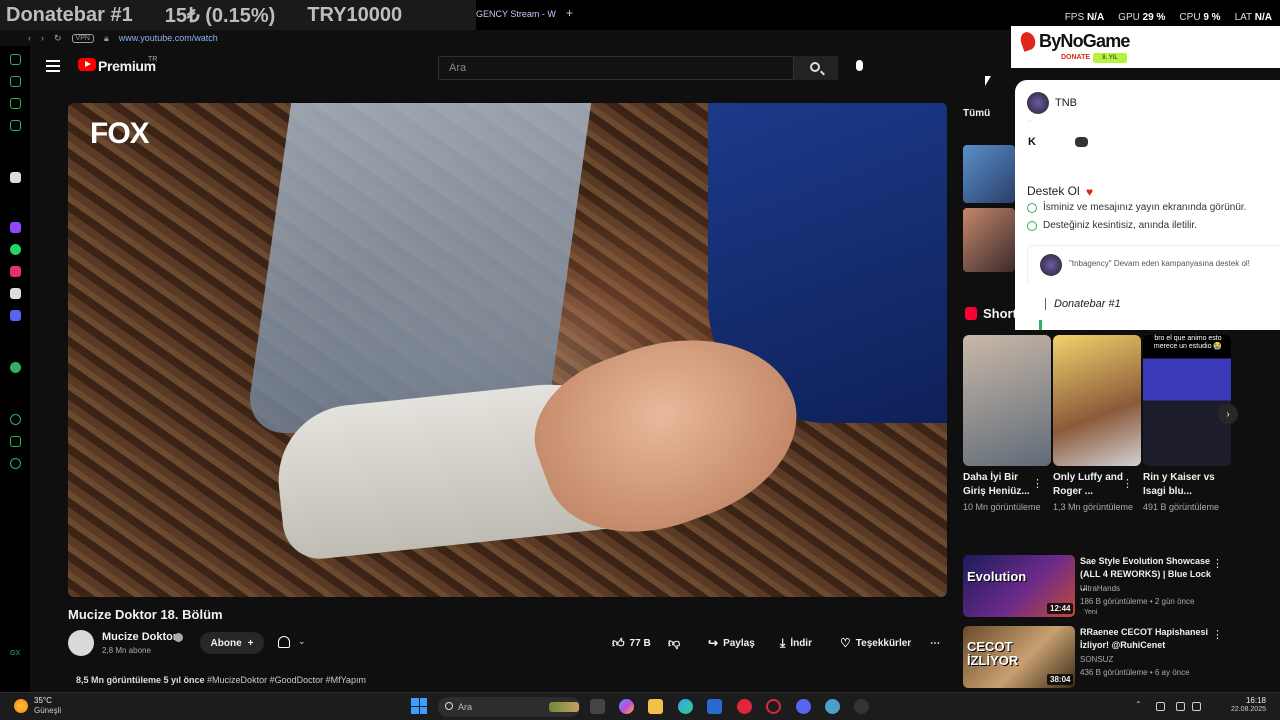  I want to click on channel-avatar, so click(81, 643).